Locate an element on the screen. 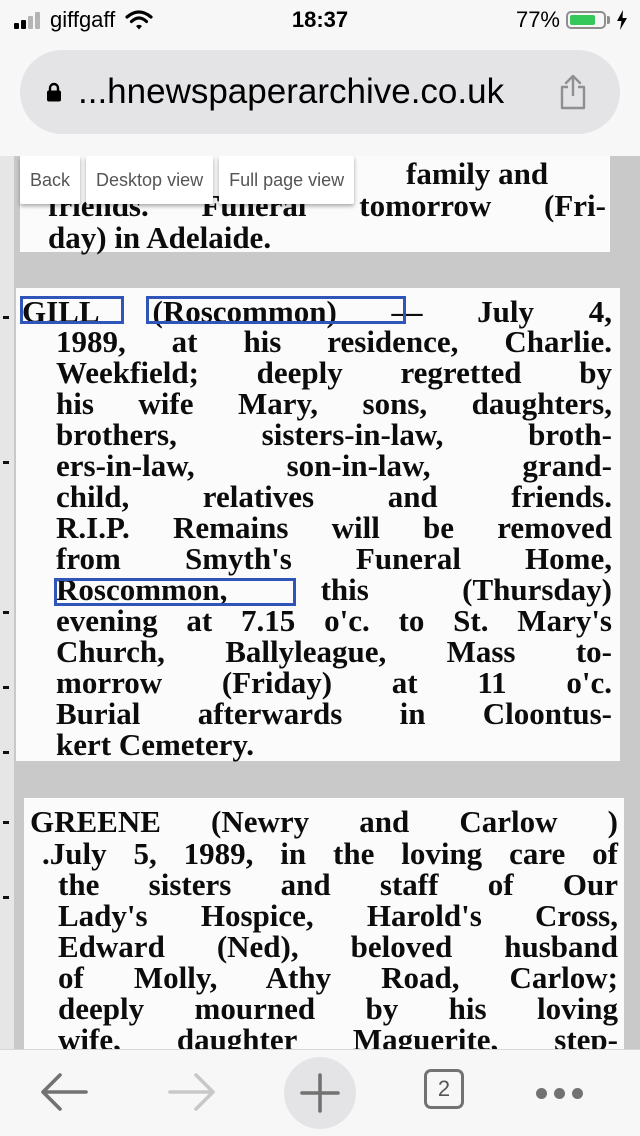 The image size is (640, 1136). clipping-line: the sisters and staff of Our is located at coordinates (338, 884).